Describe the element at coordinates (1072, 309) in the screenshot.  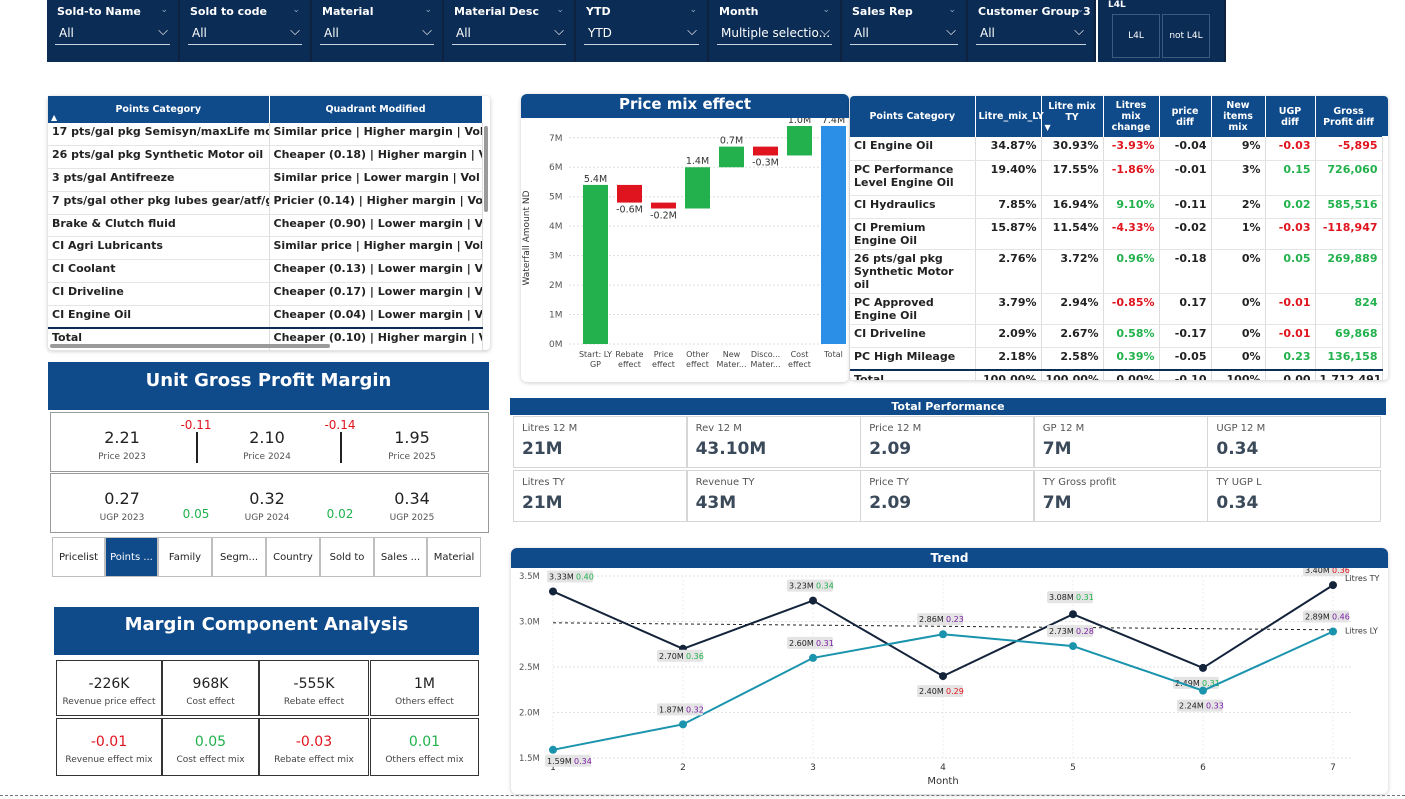
I see `value-cell: 2.94%` at that location.